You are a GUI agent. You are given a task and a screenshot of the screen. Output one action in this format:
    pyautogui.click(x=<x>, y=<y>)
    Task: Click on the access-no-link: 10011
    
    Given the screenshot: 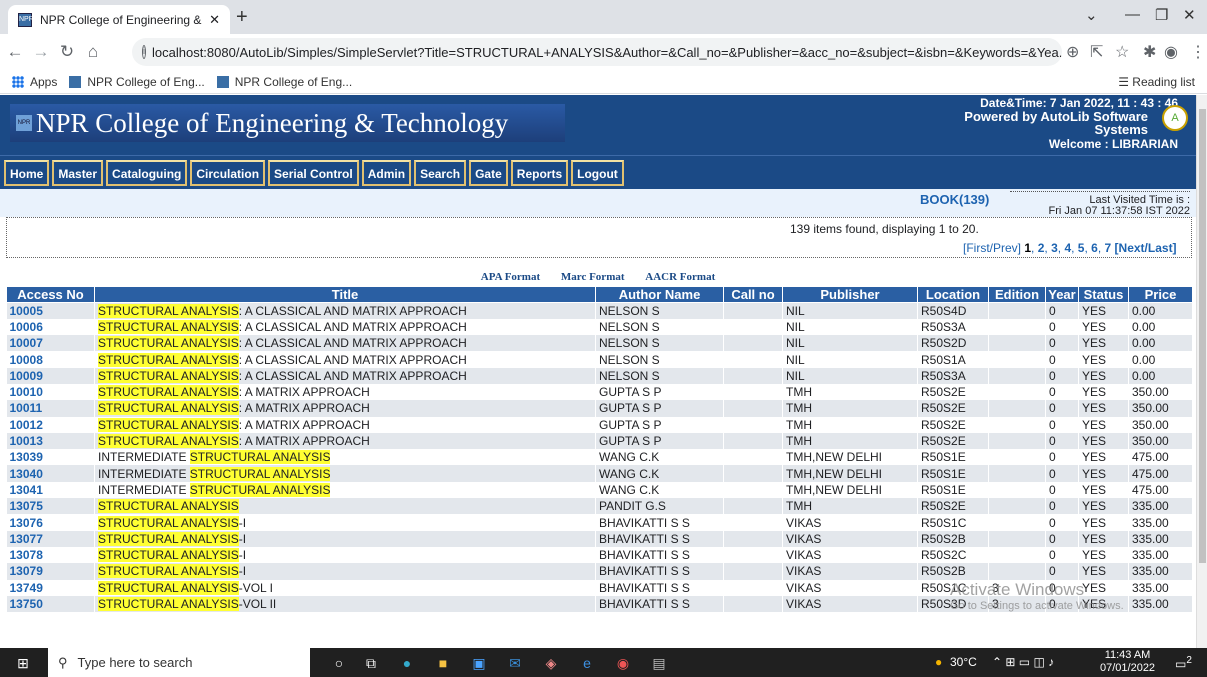 What is the action you would take?
    pyautogui.click(x=50, y=408)
    